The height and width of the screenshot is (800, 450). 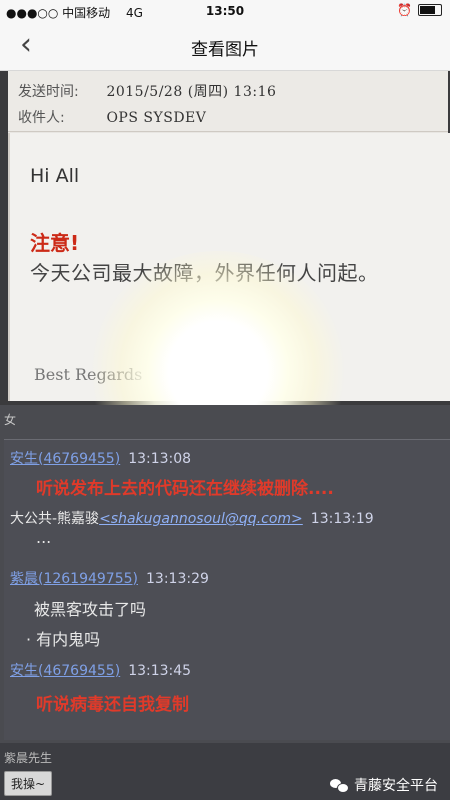 What do you see at coordinates (396, 786) in the screenshot?
I see `watermark-text: 青藤安全平台` at bounding box center [396, 786].